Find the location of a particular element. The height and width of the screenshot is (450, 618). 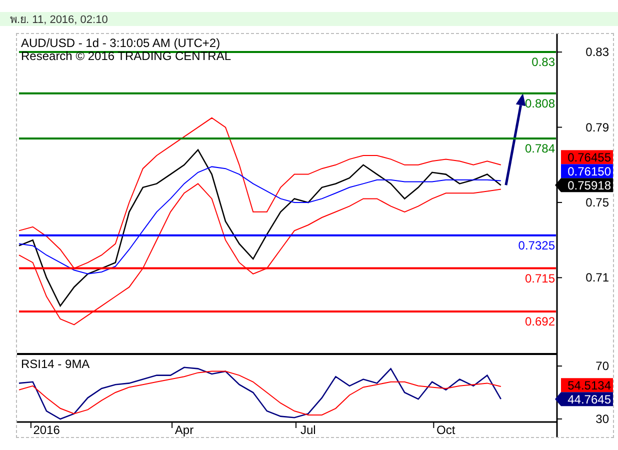

axis-label: 0.83 is located at coordinates (597, 52).